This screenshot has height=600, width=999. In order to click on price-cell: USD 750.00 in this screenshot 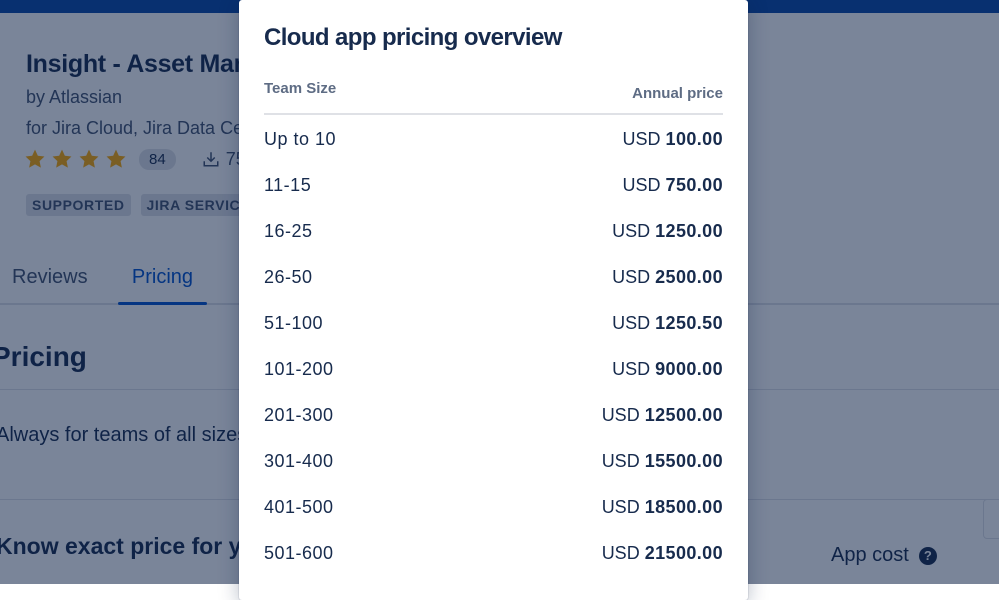, I will do `click(673, 185)`.